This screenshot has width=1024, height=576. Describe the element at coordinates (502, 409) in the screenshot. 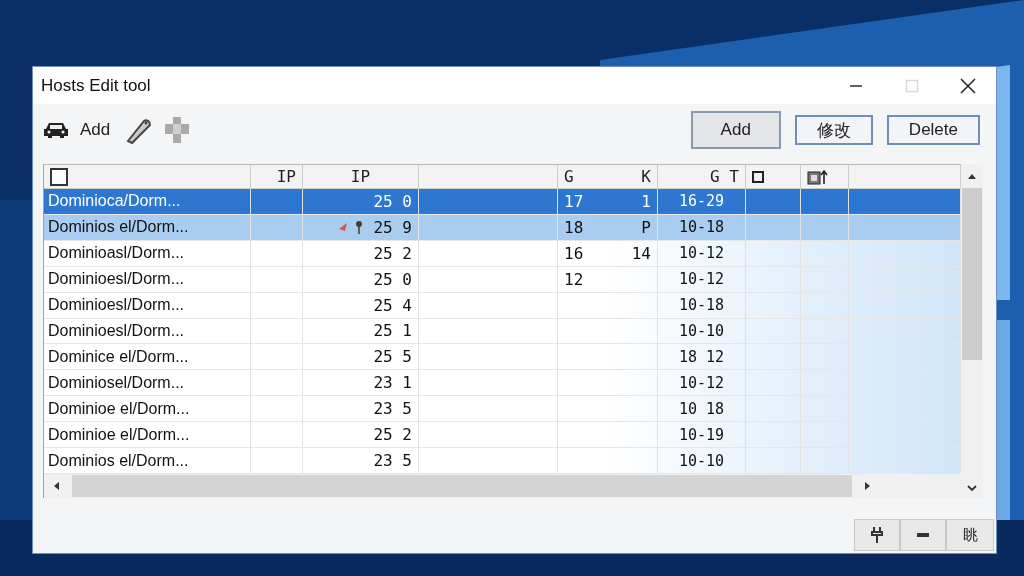

I see `table-row: Dominioe el/Dorm... 23 5 10 18` at that location.